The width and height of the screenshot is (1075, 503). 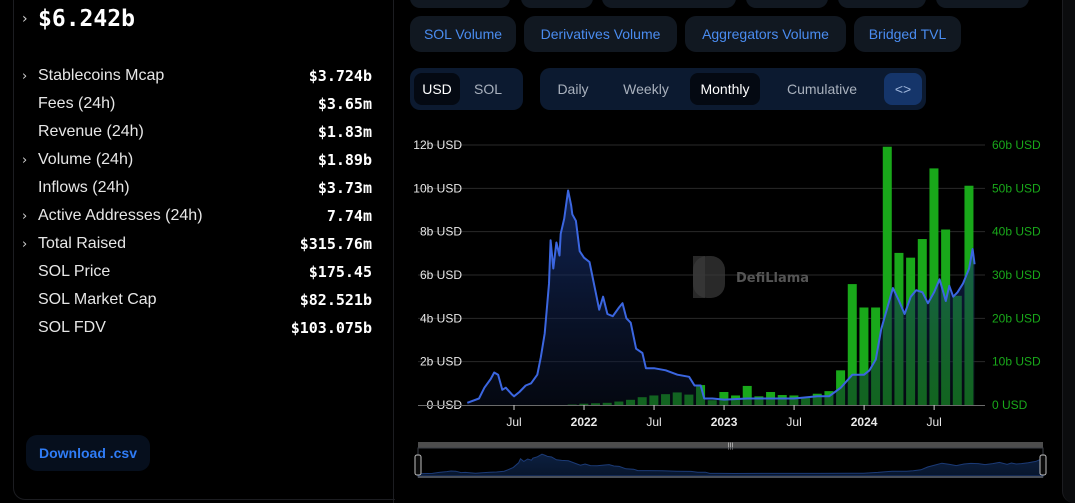 I want to click on x-axis: Jul 2022 Jul 2023 Jul 2024 Jul, so click(x=701, y=417).